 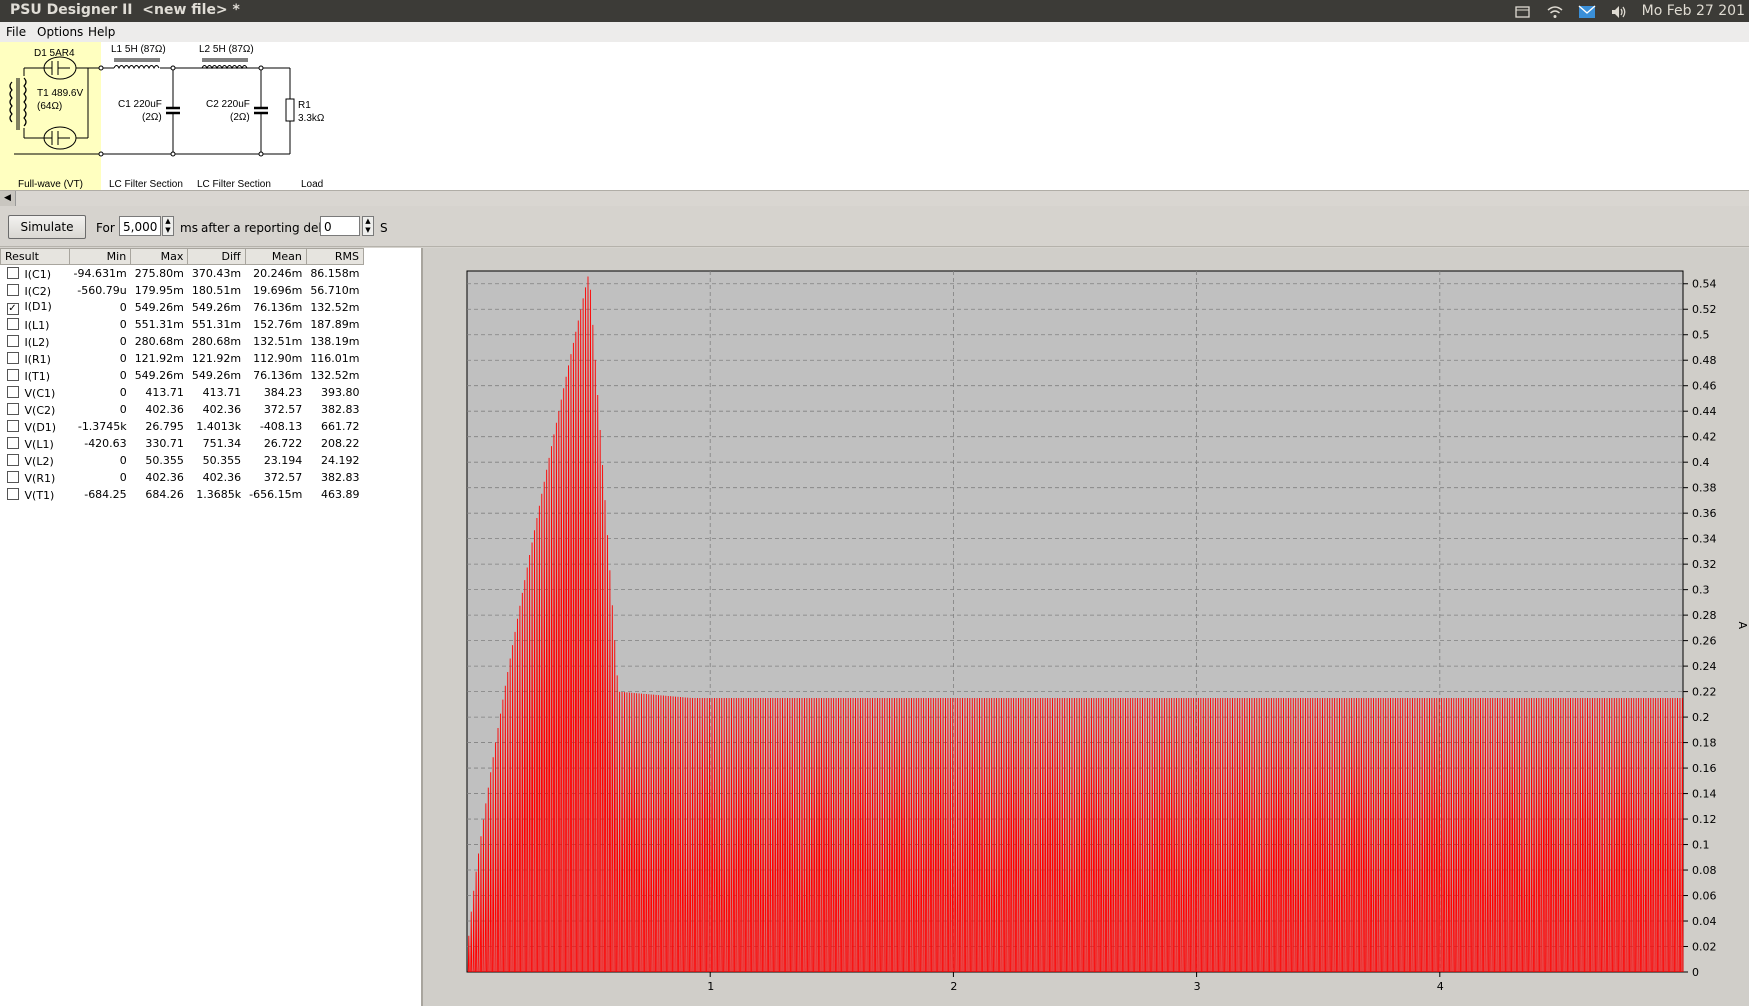 I want to click on result-mean-cell: 372.57, so click(x=283, y=409).